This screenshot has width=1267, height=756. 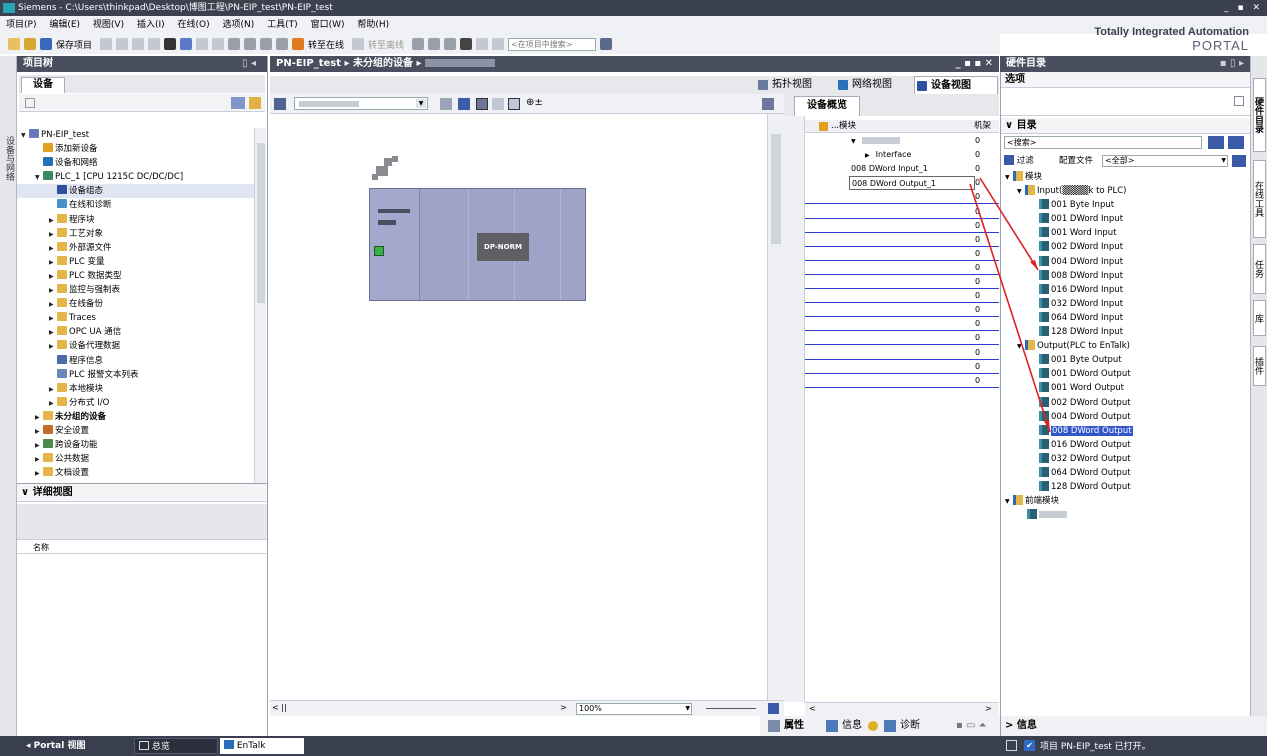 I want to click on upload-icon, so click(x=250, y=44).